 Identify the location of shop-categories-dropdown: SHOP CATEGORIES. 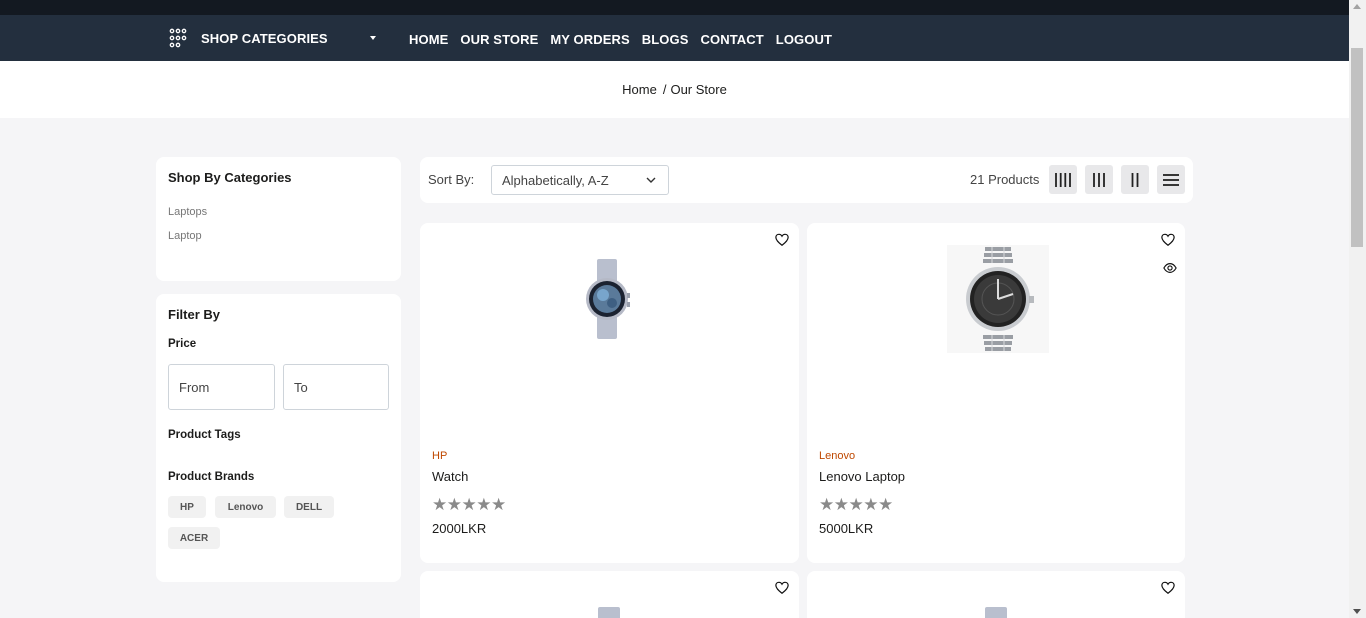
(275, 38).